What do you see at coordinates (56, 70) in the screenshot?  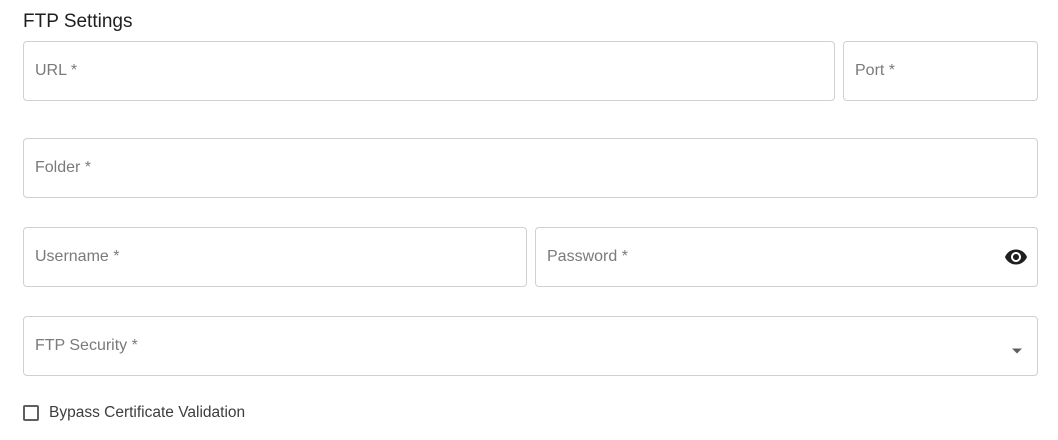 I see `url-placeholder: URL *` at bounding box center [56, 70].